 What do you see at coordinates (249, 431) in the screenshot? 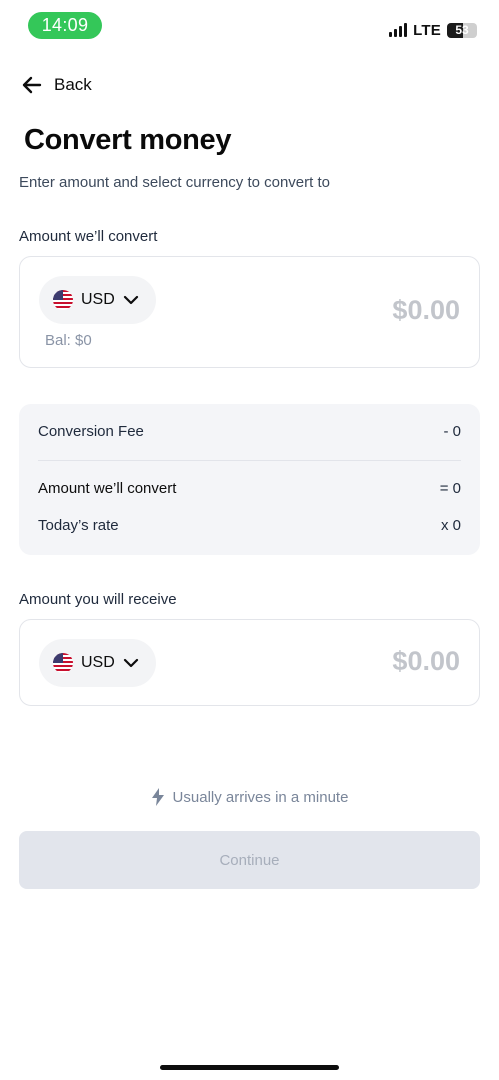
I see `fee-row: Conversion Fee - 0` at bounding box center [249, 431].